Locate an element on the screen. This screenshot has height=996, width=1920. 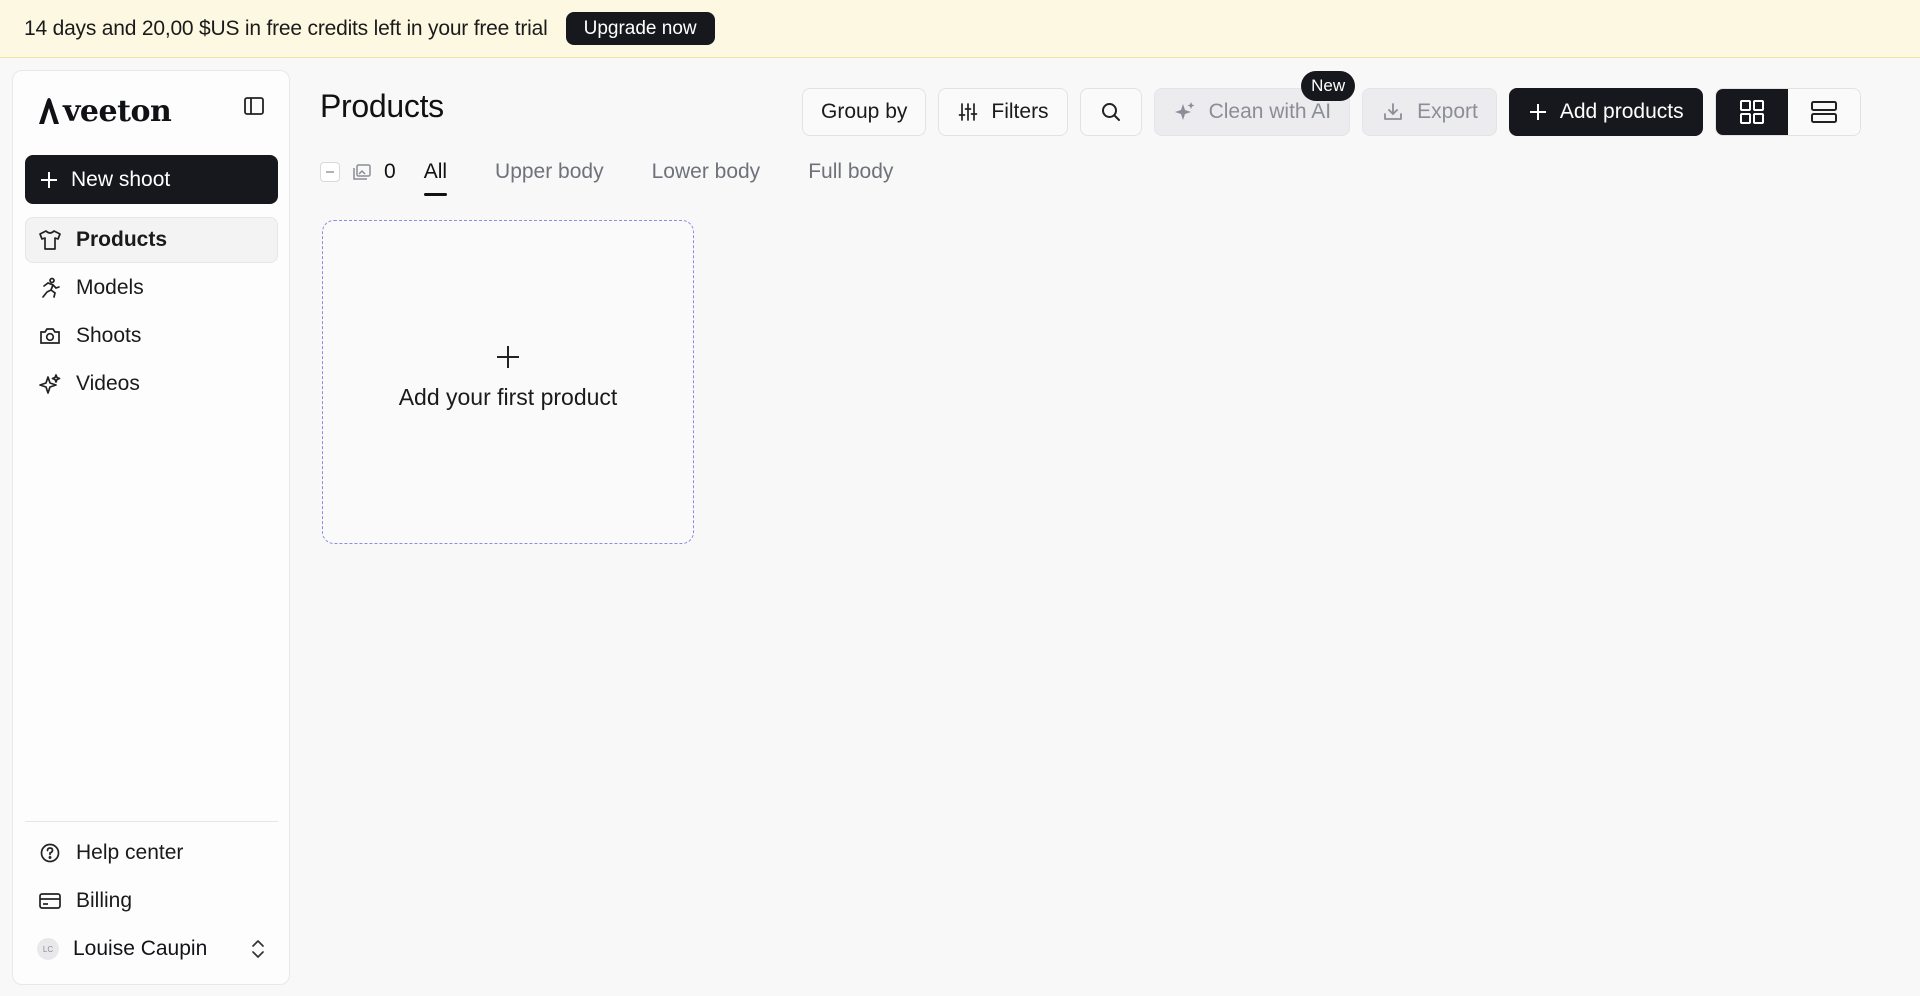
avatar: LC is located at coordinates (48, 949).